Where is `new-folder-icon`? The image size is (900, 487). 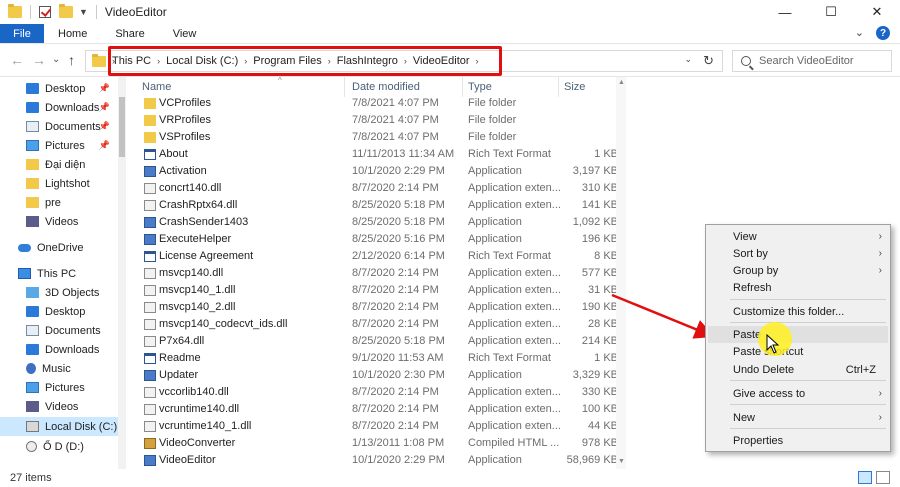 new-folder-icon is located at coordinates (66, 11).